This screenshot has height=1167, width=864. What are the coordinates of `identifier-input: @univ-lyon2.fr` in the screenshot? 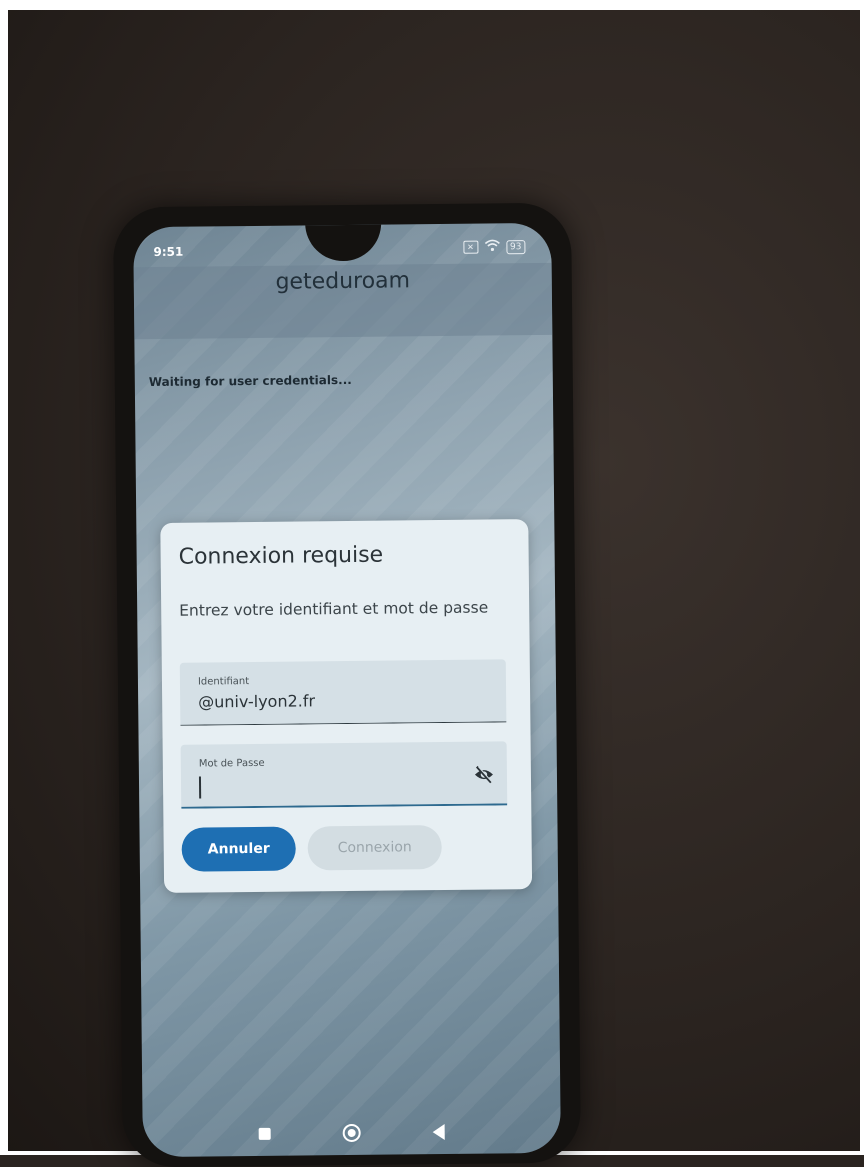 It's located at (256, 701).